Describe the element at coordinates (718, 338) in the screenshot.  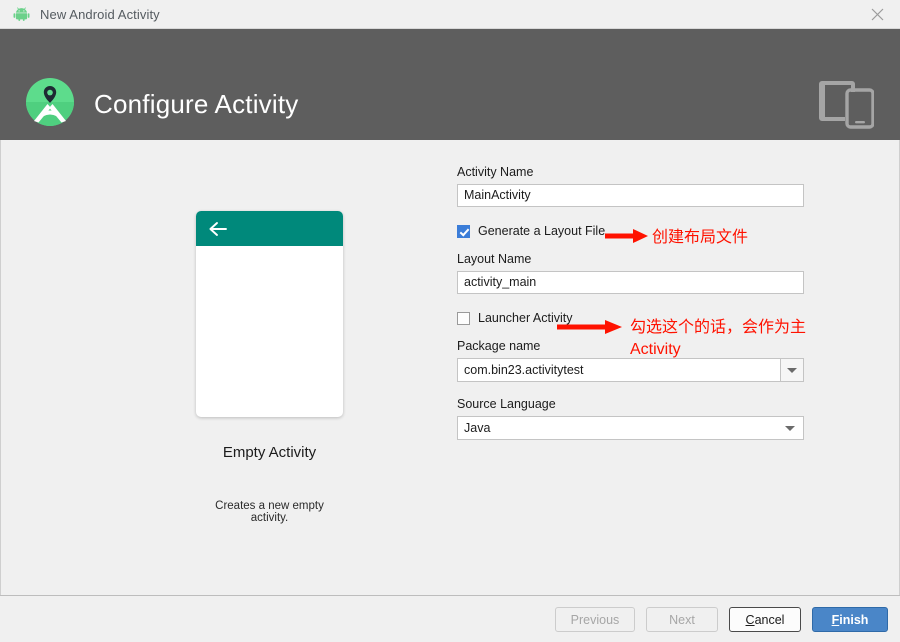
I see `launcher-activity-annotation: 勾选这个的话，会作为主 Activity` at that location.